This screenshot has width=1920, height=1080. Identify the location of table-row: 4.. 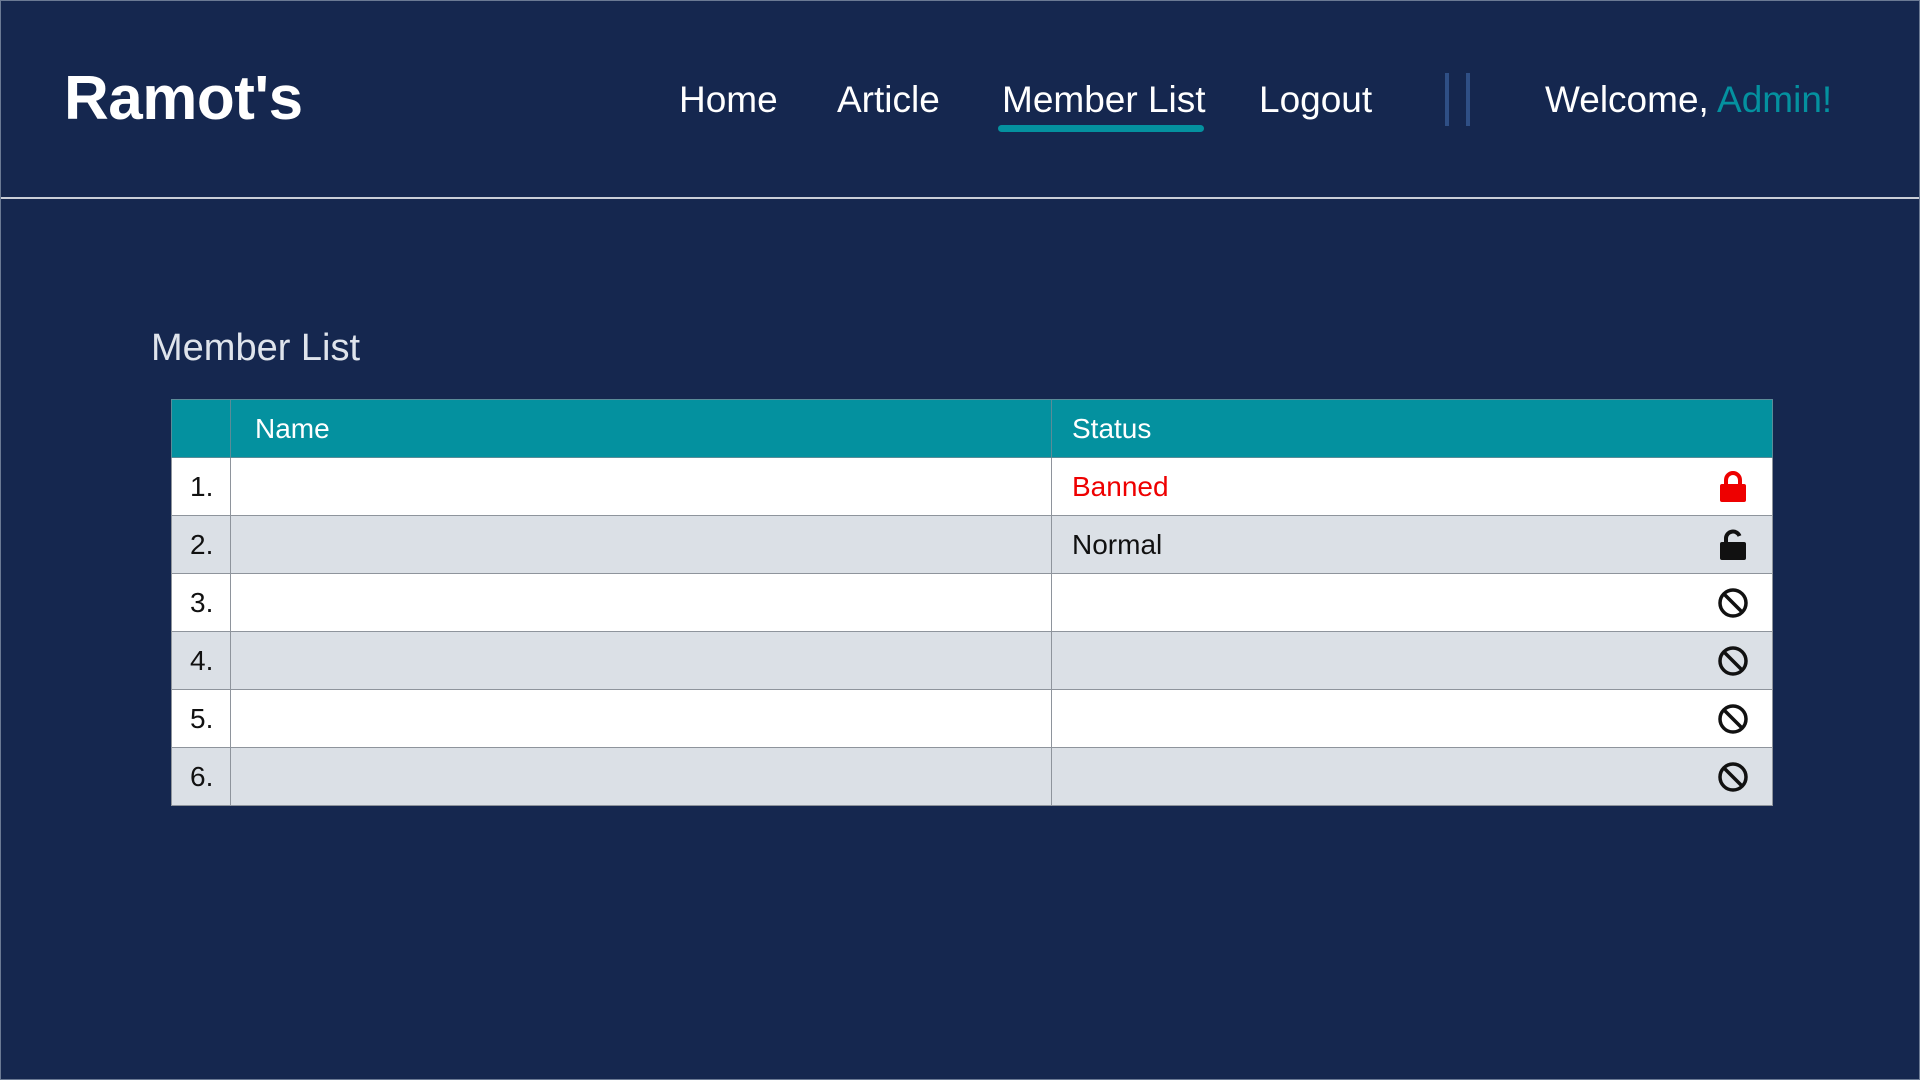
(972, 660).